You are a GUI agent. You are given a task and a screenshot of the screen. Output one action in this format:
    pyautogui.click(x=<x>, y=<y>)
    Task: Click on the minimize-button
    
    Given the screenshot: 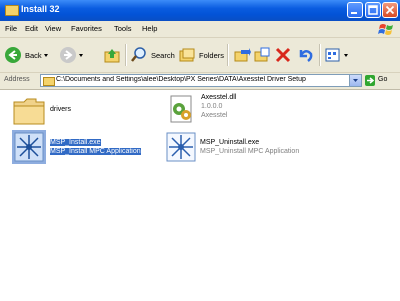 What is the action you would take?
    pyautogui.click(x=355, y=10)
    